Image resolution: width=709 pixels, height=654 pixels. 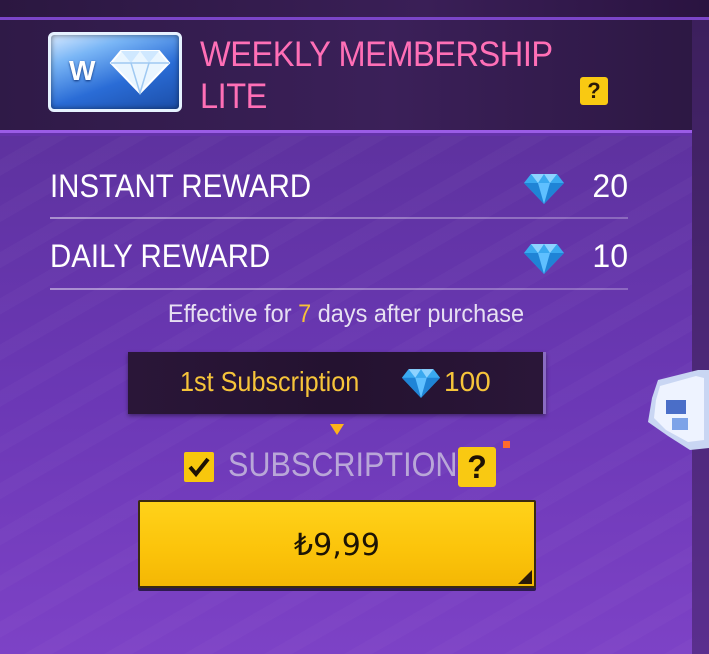 What do you see at coordinates (160, 256) in the screenshot?
I see `reward-label: DAILY REWARD` at bounding box center [160, 256].